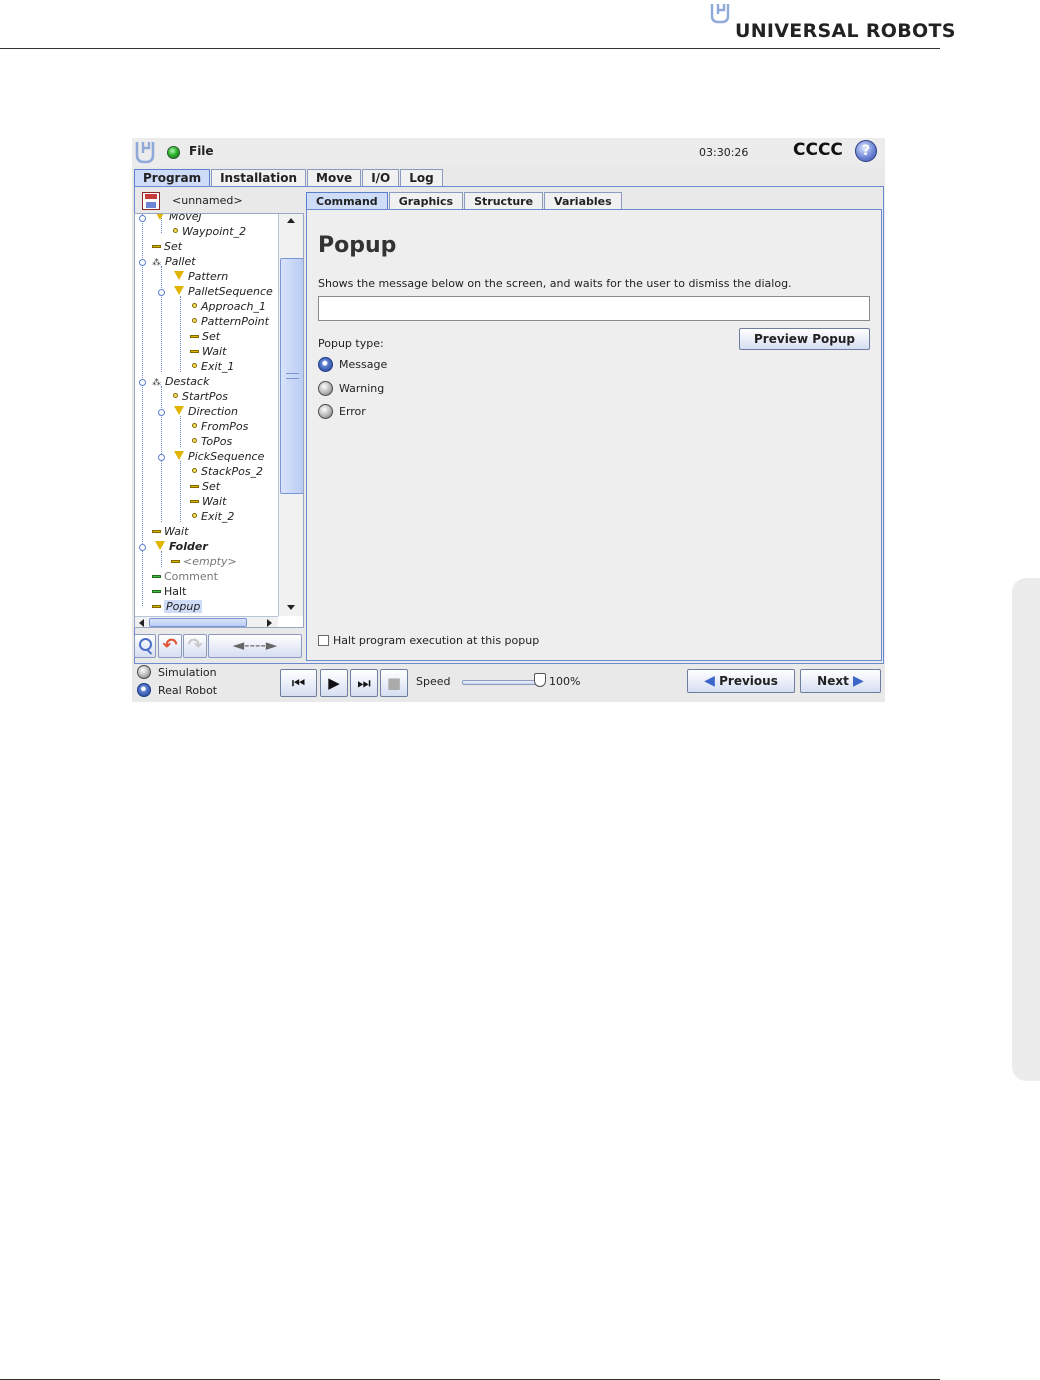 This screenshot has height=1380, width=1040. What do you see at coordinates (195, 646) in the screenshot?
I see `redo-icon: ↷` at bounding box center [195, 646].